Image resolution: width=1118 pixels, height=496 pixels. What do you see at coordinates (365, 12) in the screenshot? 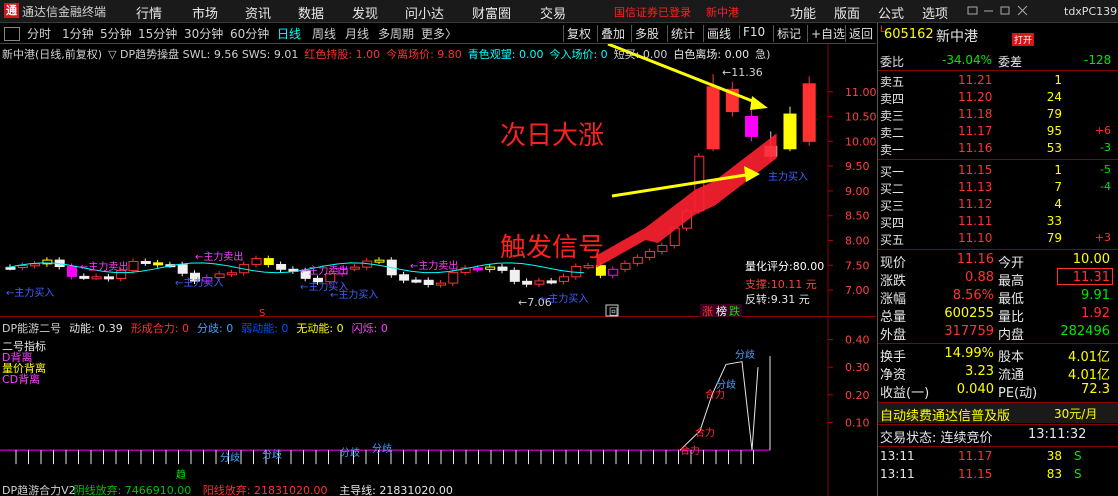
I see `menu-discover: 发现` at bounding box center [365, 12].